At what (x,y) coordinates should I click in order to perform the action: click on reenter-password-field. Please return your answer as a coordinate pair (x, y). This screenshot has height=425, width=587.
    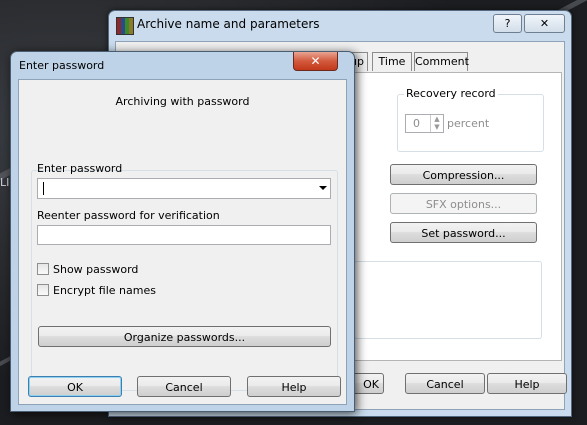
    Looking at the image, I should click on (184, 235).